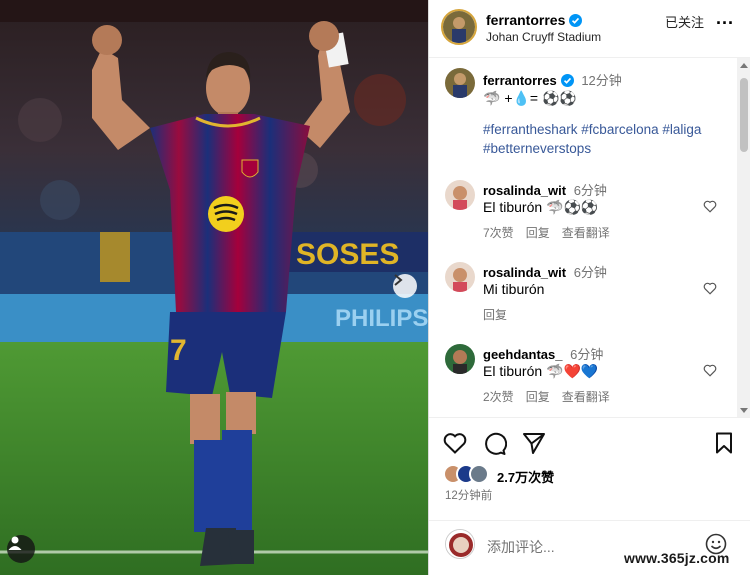 This screenshot has width=750, height=575. Describe the element at coordinates (398, 280) in the screenshot. I see `chevron-right-icon` at that location.